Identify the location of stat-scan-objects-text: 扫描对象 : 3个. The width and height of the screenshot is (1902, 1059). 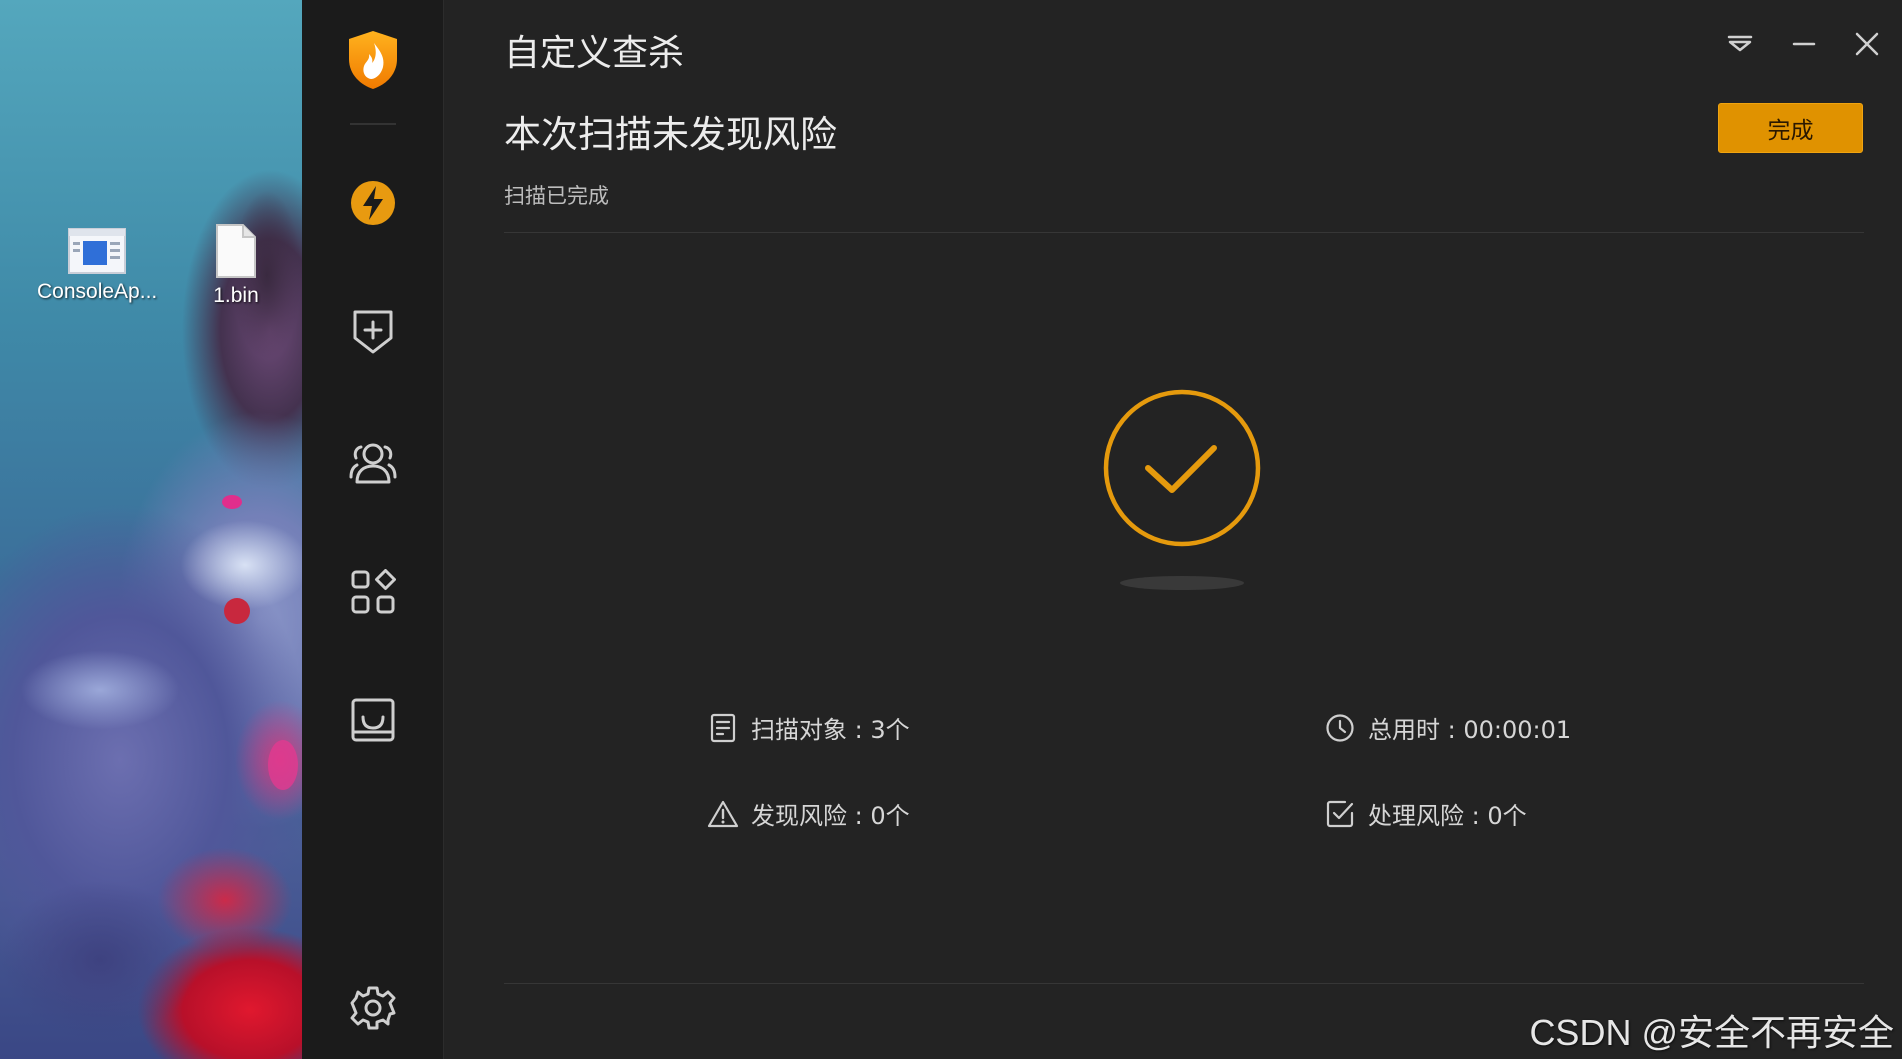
(830, 730).